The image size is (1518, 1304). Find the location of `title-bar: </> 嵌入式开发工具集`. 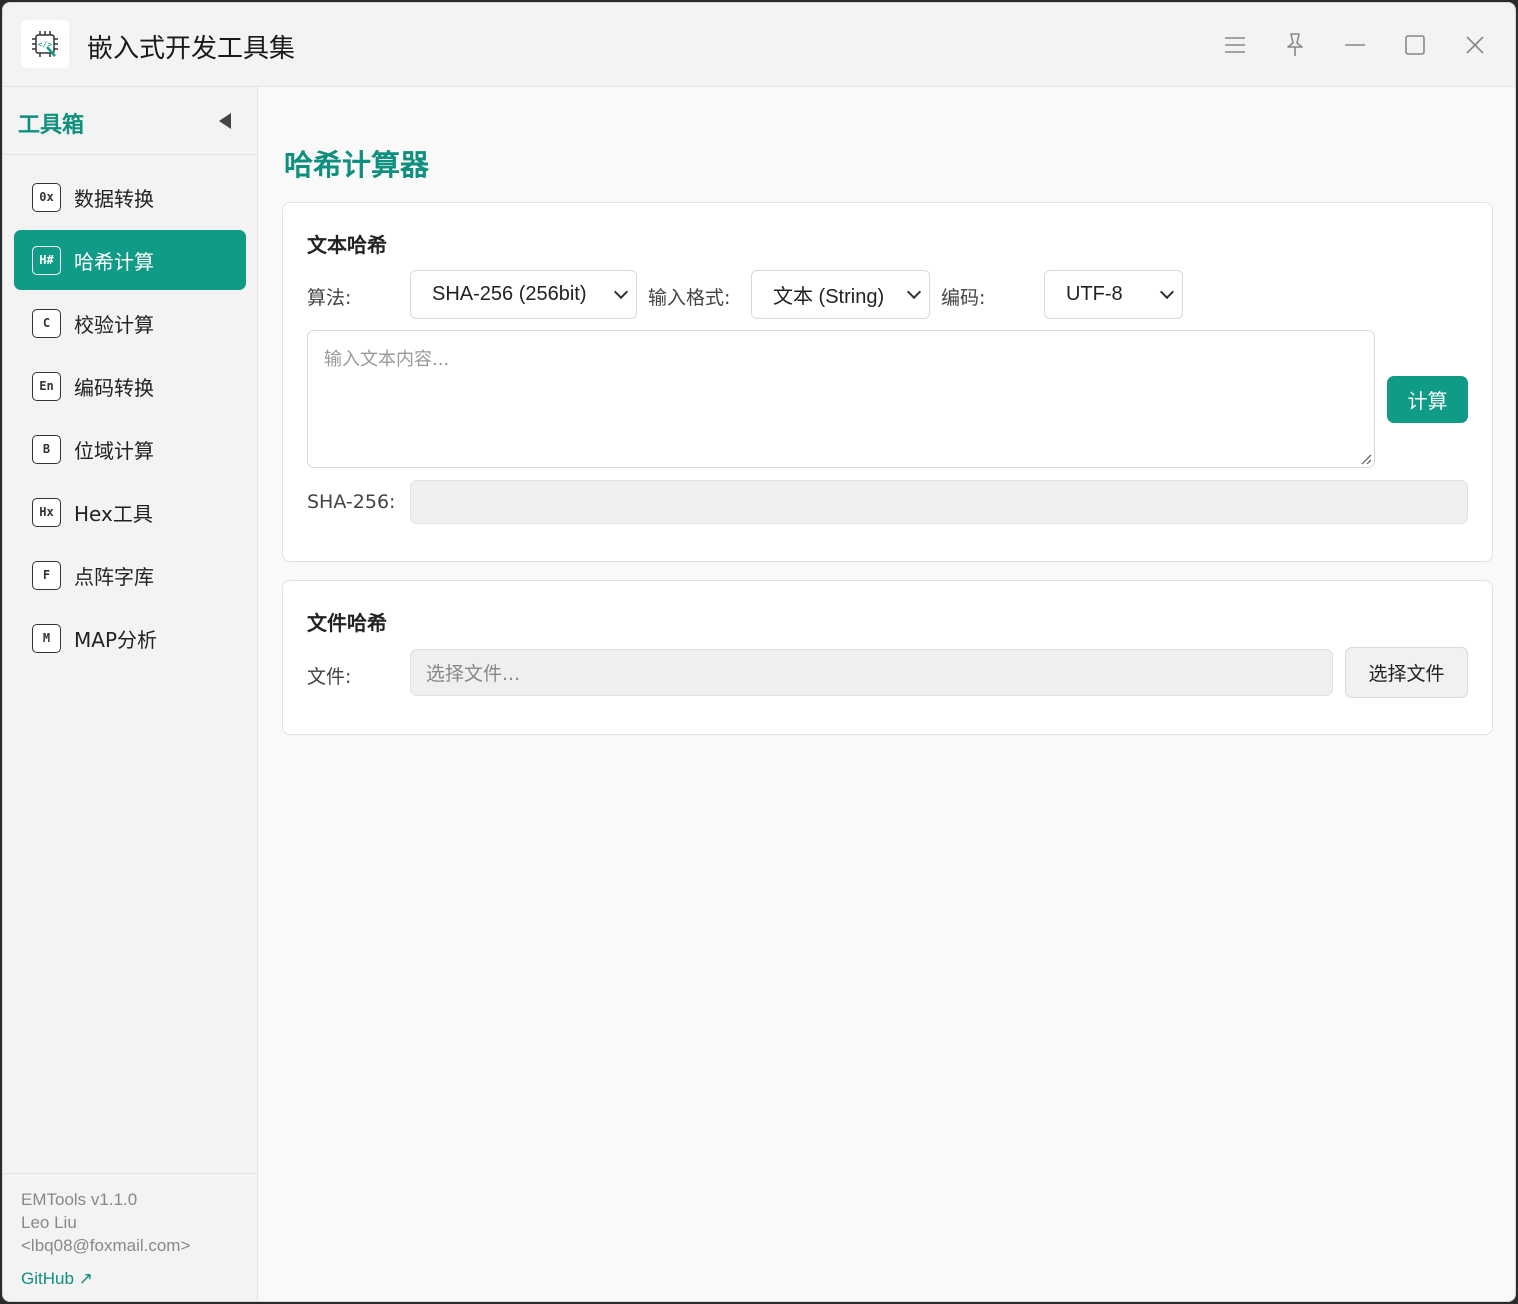

title-bar: </> 嵌入式开发工具集 is located at coordinates (759, 45).